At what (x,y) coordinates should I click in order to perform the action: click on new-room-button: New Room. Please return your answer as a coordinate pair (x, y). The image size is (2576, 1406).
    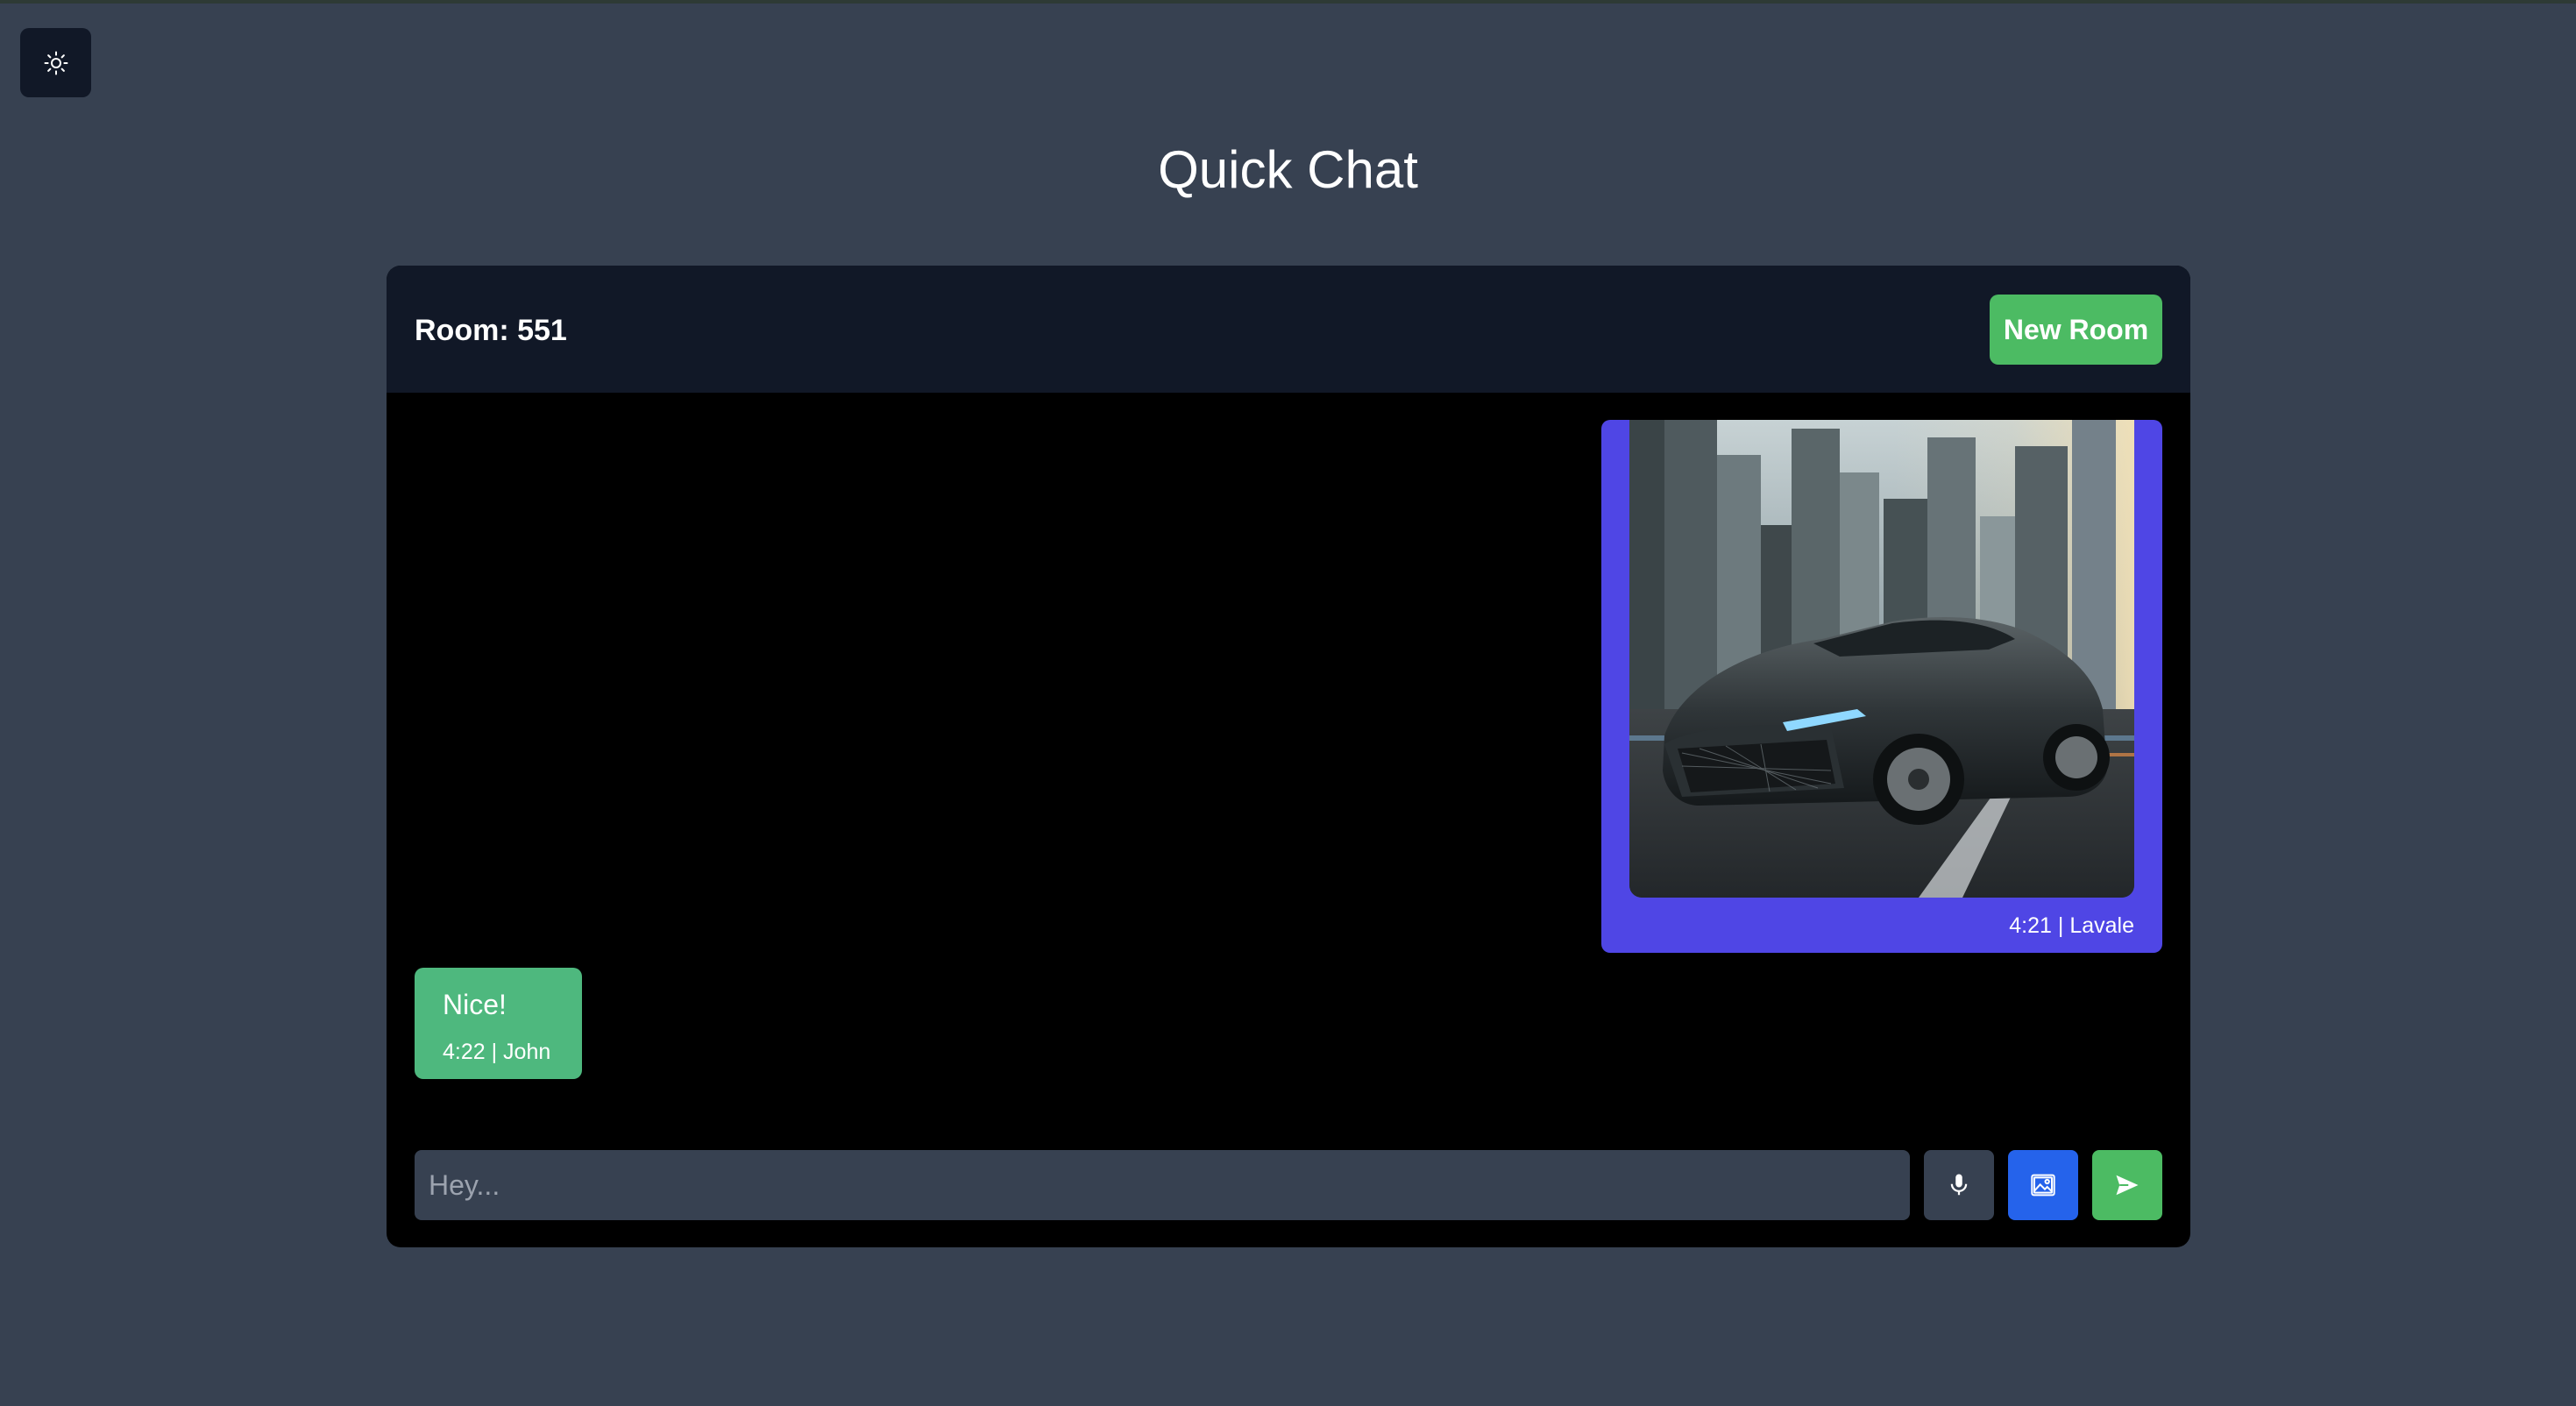
    Looking at the image, I should click on (2076, 330).